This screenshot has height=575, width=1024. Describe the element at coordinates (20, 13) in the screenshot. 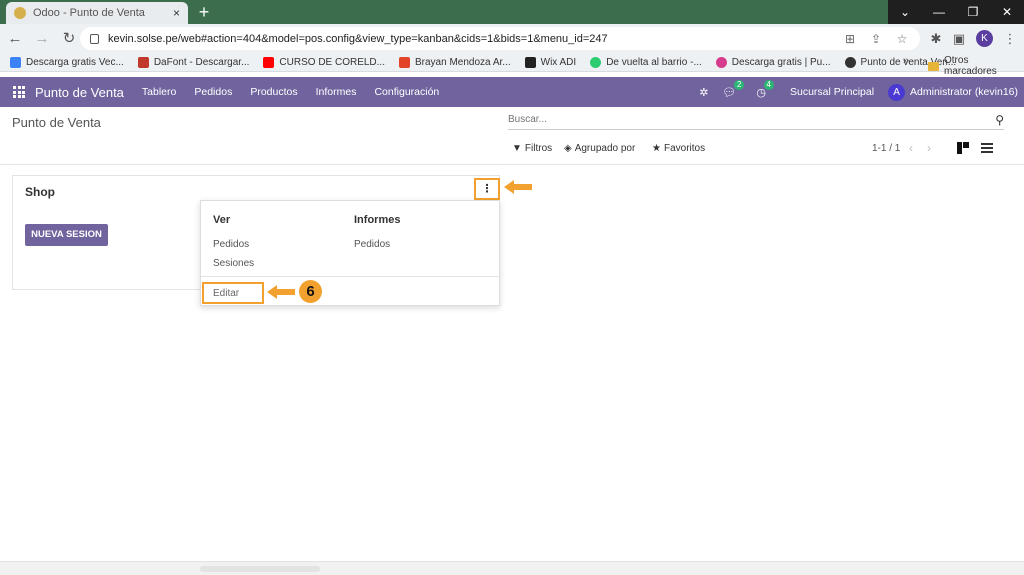

I see `odoo-favicon-icon` at that location.